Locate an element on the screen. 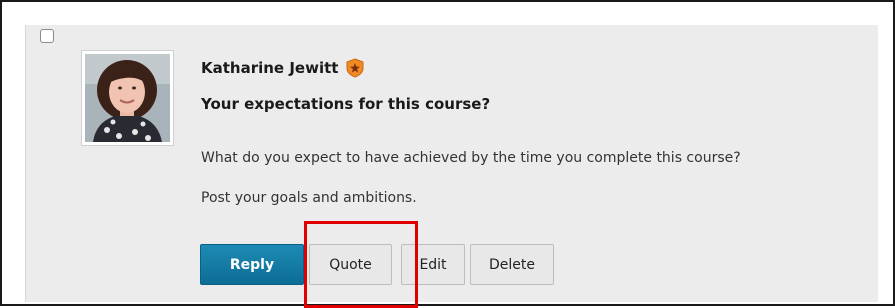 Image resolution: width=895 pixels, height=308 pixels. edit-button: Edit is located at coordinates (433, 264).